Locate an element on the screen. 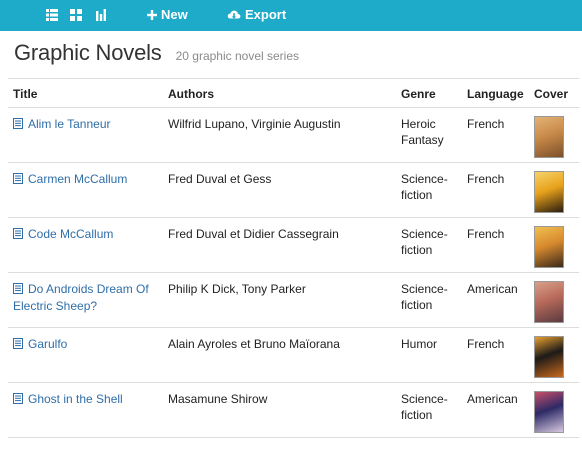  title-cell: Do Androids Dream Of Electric Sheep? is located at coordinates (85, 300).